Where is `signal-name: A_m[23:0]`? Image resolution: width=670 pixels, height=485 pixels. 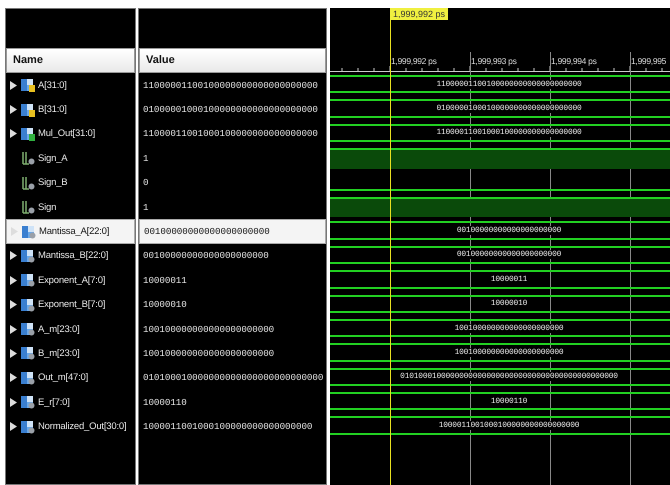 signal-name: A_m[23:0] is located at coordinates (59, 329).